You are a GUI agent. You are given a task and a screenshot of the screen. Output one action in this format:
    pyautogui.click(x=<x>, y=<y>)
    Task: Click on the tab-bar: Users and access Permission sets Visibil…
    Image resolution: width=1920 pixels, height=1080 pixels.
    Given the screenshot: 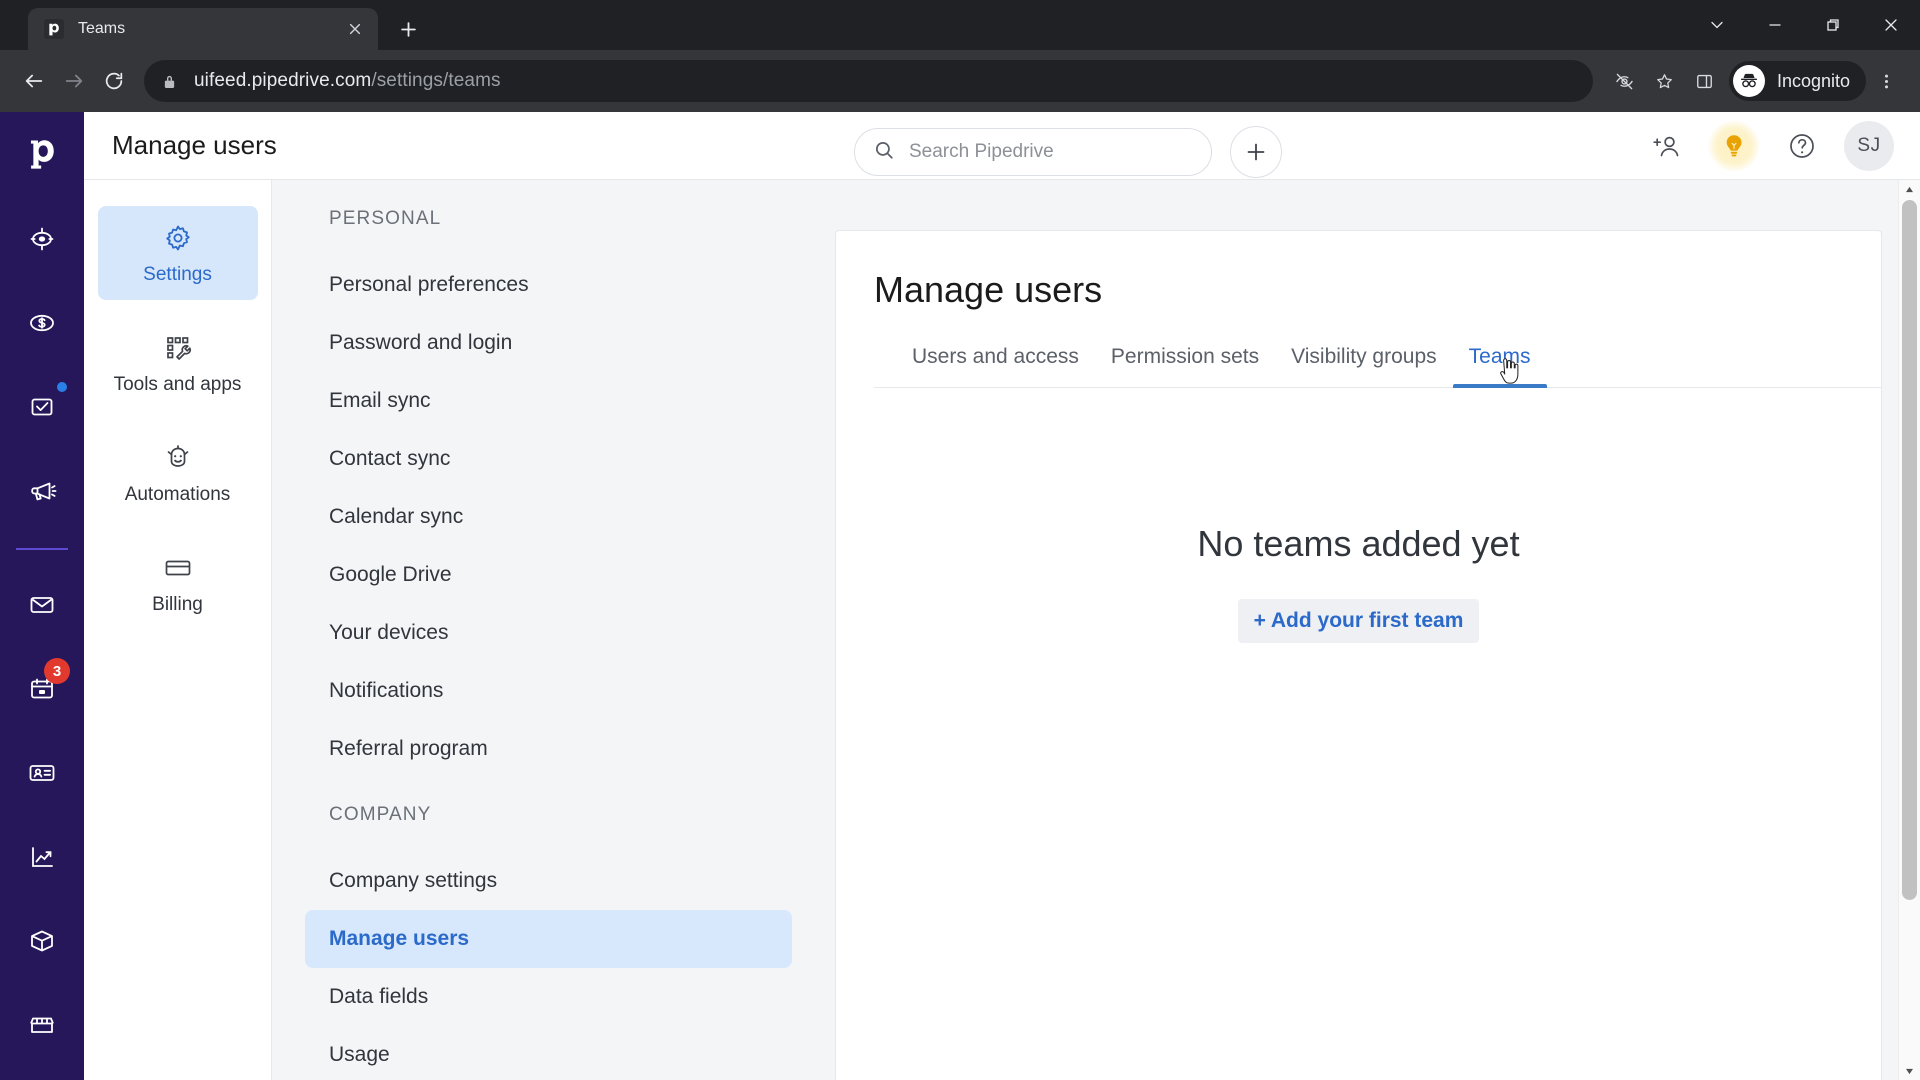 What is the action you would take?
    pyautogui.click(x=1377, y=366)
    